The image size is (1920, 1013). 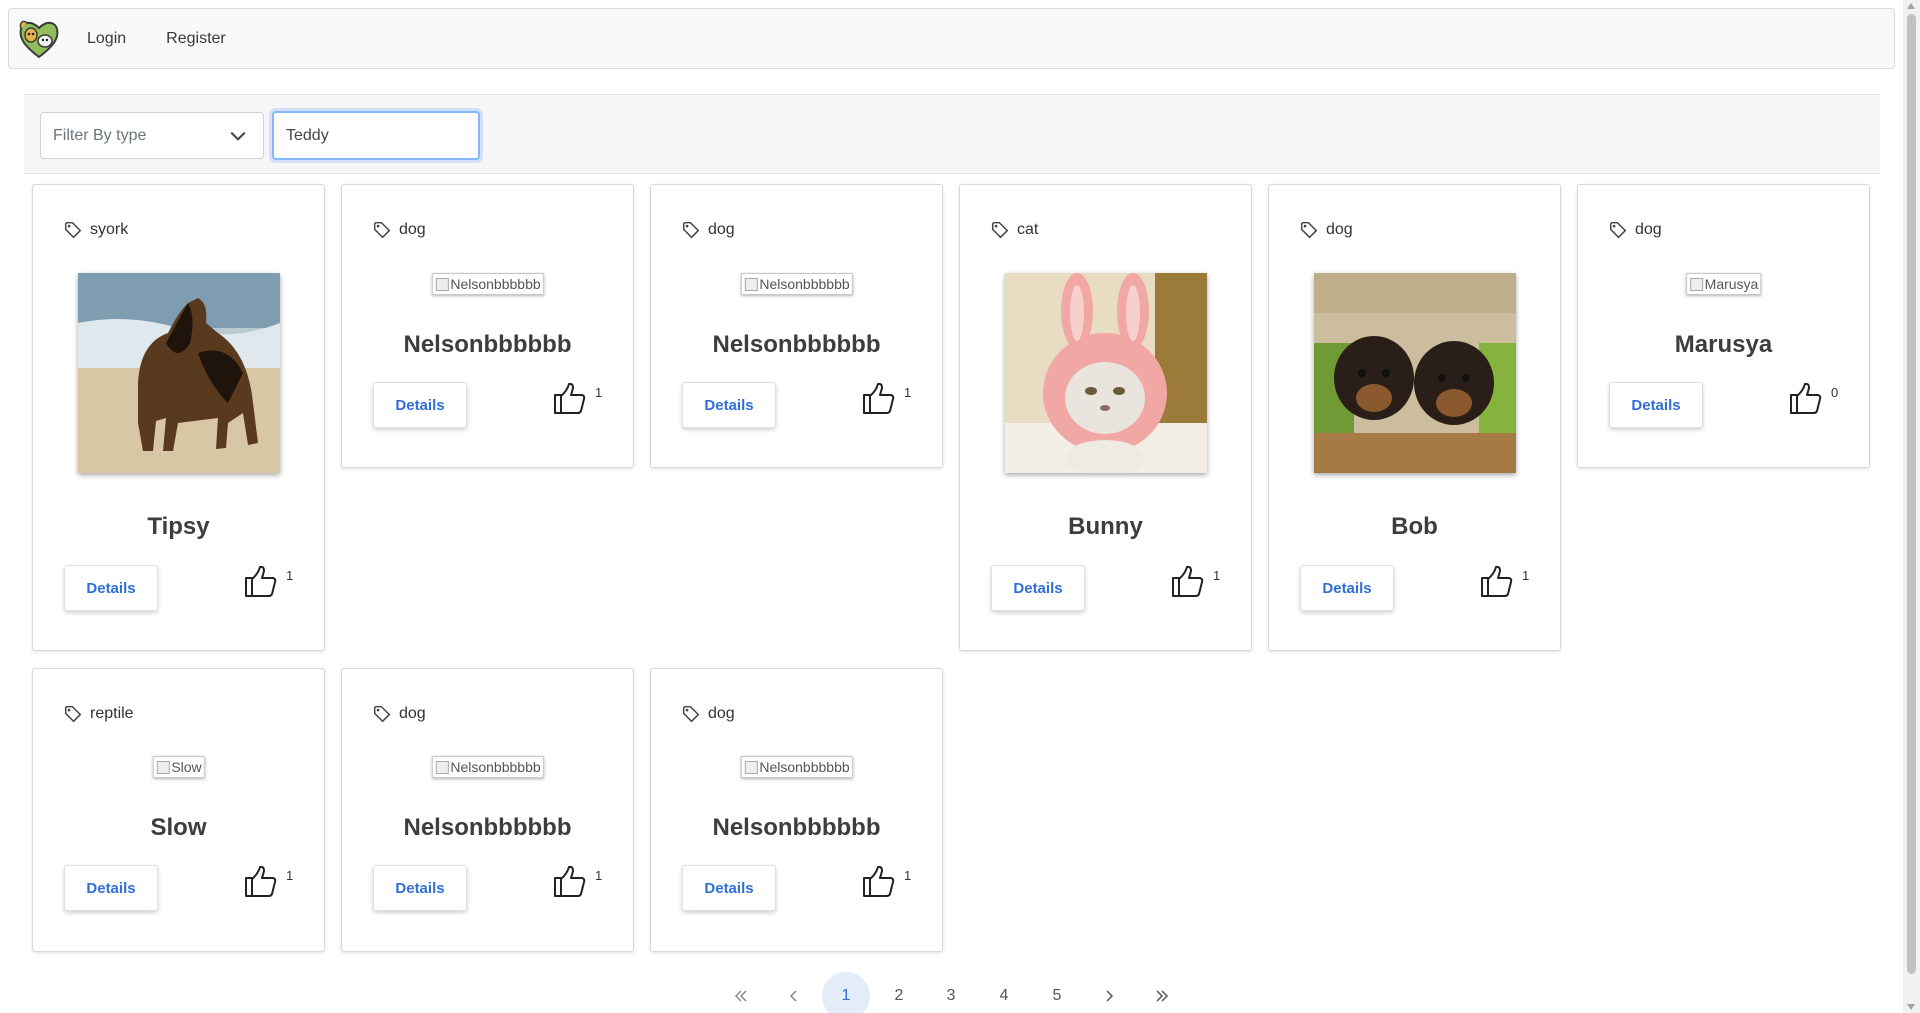 What do you see at coordinates (1105, 526) in the screenshot?
I see `pet-name: Bunny` at bounding box center [1105, 526].